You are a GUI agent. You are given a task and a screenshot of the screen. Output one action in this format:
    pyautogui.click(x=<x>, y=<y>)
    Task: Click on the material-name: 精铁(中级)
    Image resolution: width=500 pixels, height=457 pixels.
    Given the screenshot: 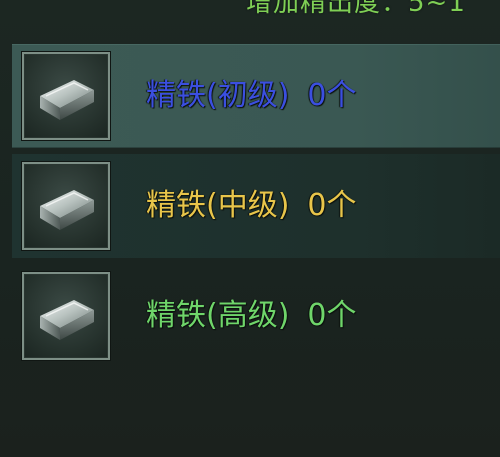 What is the action you would take?
    pyautogui.click(x=218, y=205)
    